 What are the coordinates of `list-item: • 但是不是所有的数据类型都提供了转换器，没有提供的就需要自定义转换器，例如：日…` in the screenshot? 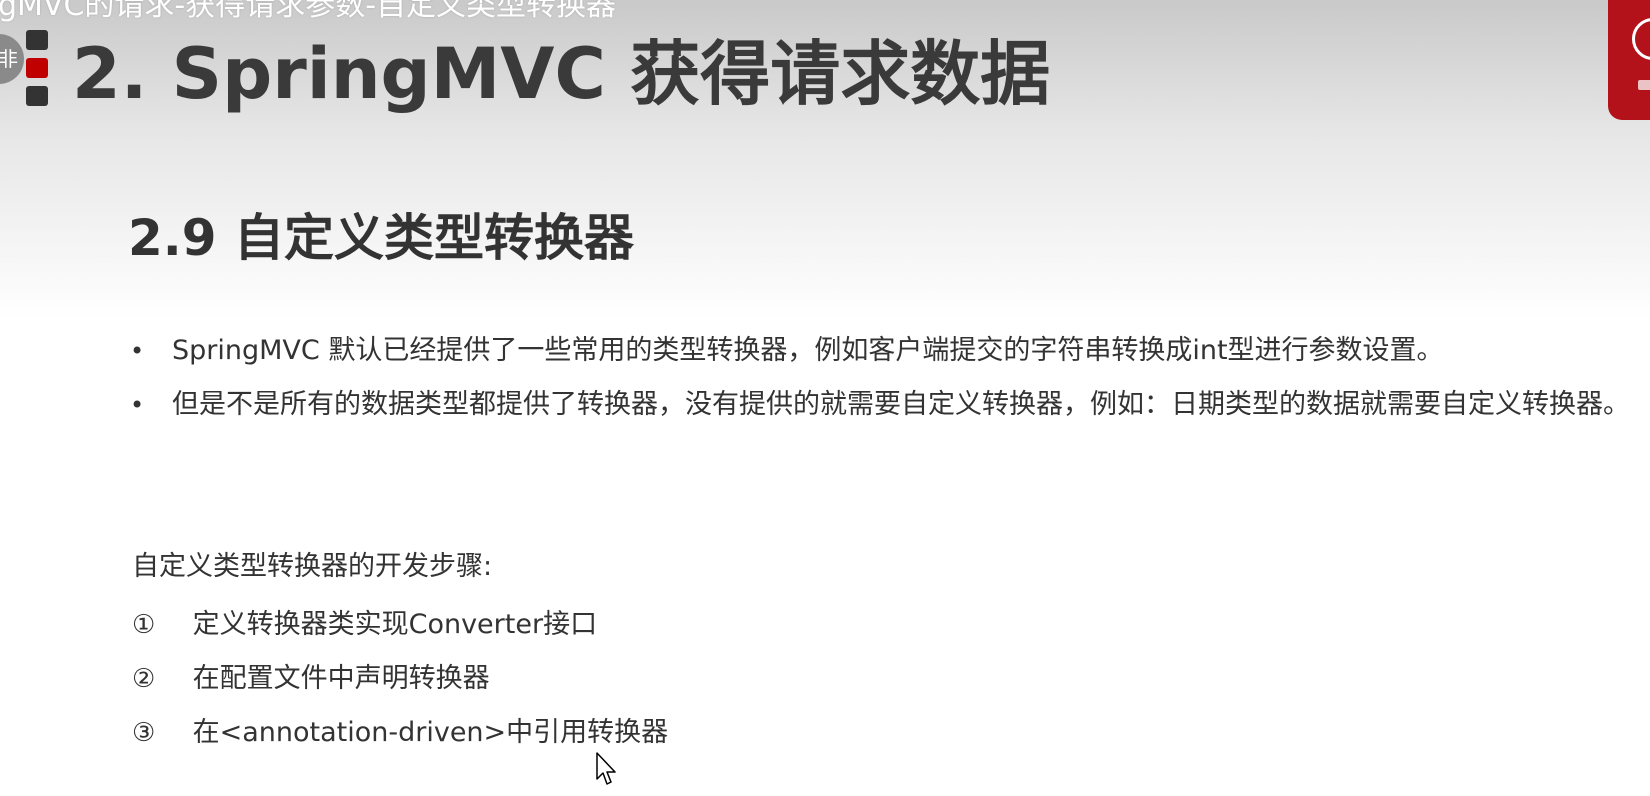 It's located at (883, 405).